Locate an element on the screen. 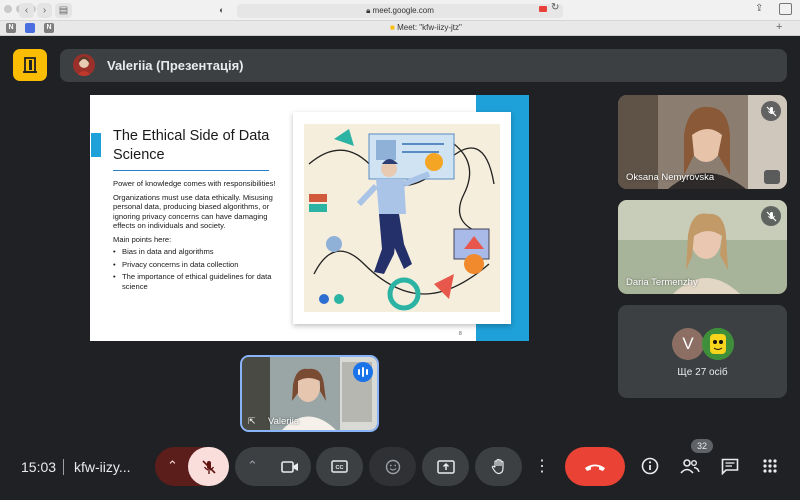 This screenshot has height=500, width=800. meet-logo is located at coordinates (30, 65).